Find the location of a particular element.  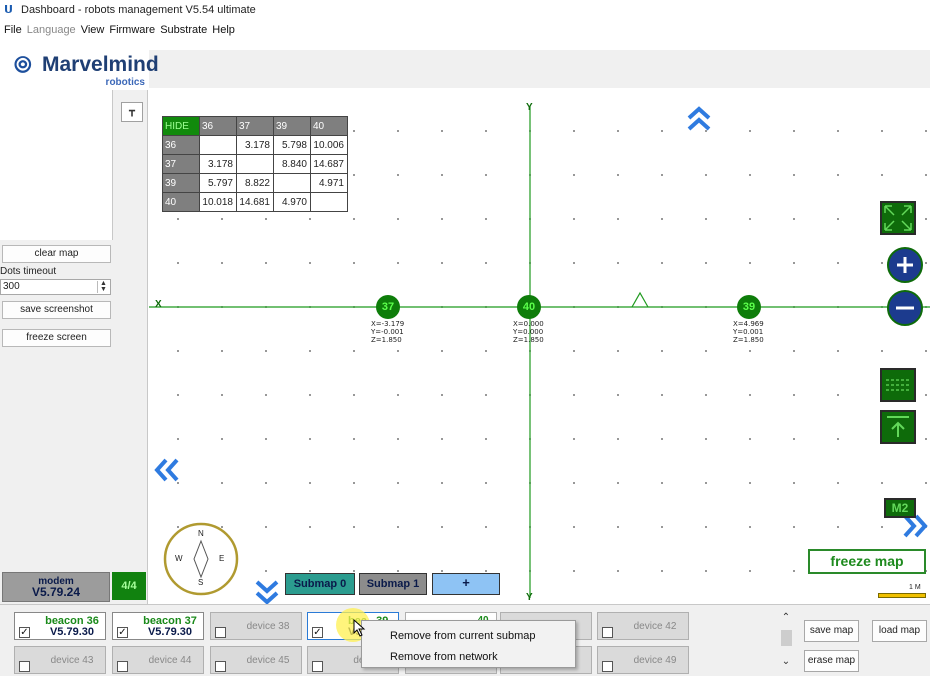

hide-table-button: HIDE is located at coordinates (181, 126).